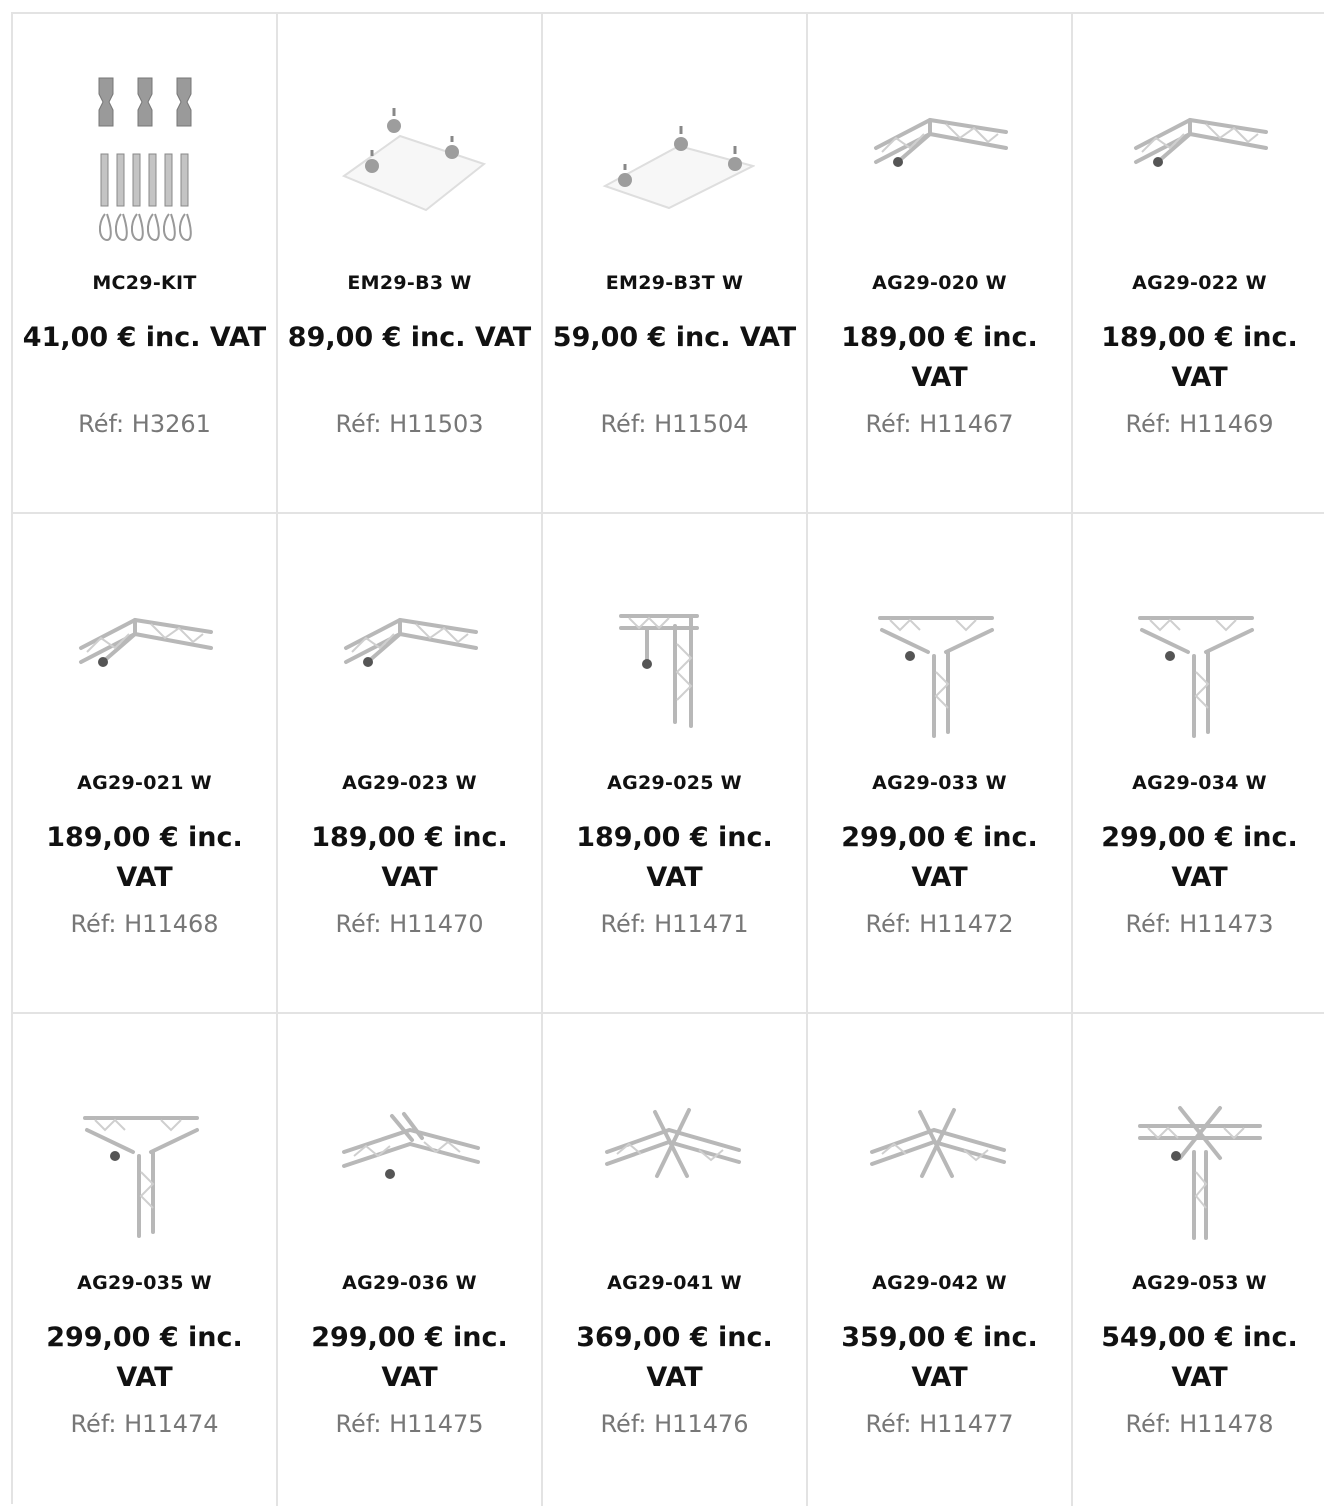 Image resolution: width=1324 pixels, height=1506 pixels. I want to click on base-plate-triangle-icon, so click(675, 156).